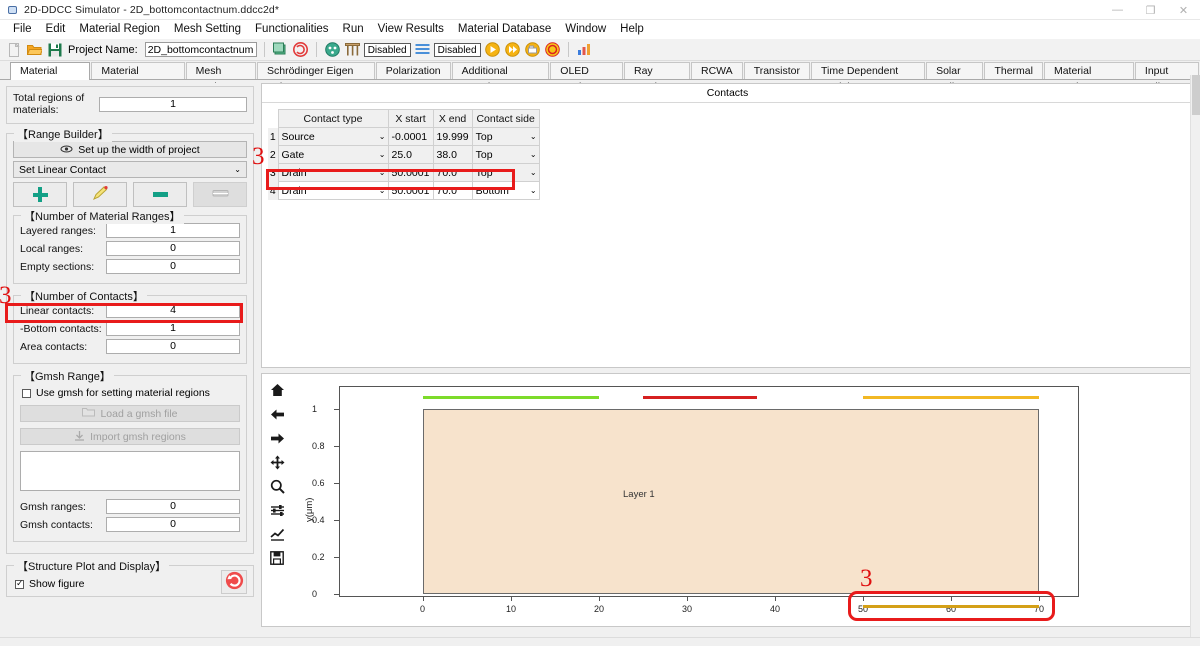 This screenshot has width=1200, height=646. I want to click on configure-subplots-icon, so click(277, 510).